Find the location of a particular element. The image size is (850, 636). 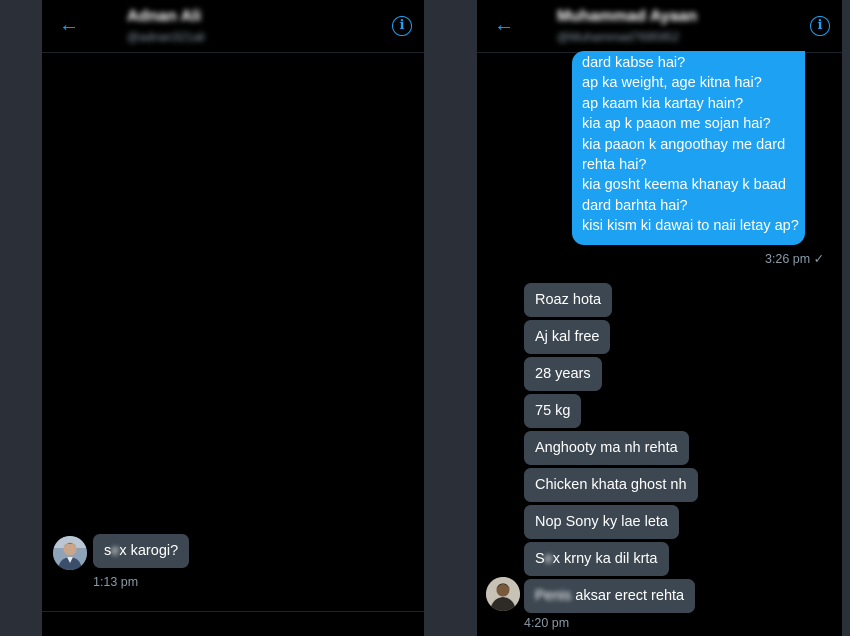

message-bubble-received: Nop Sony ky lae leta is located at coordinates (601, 522).